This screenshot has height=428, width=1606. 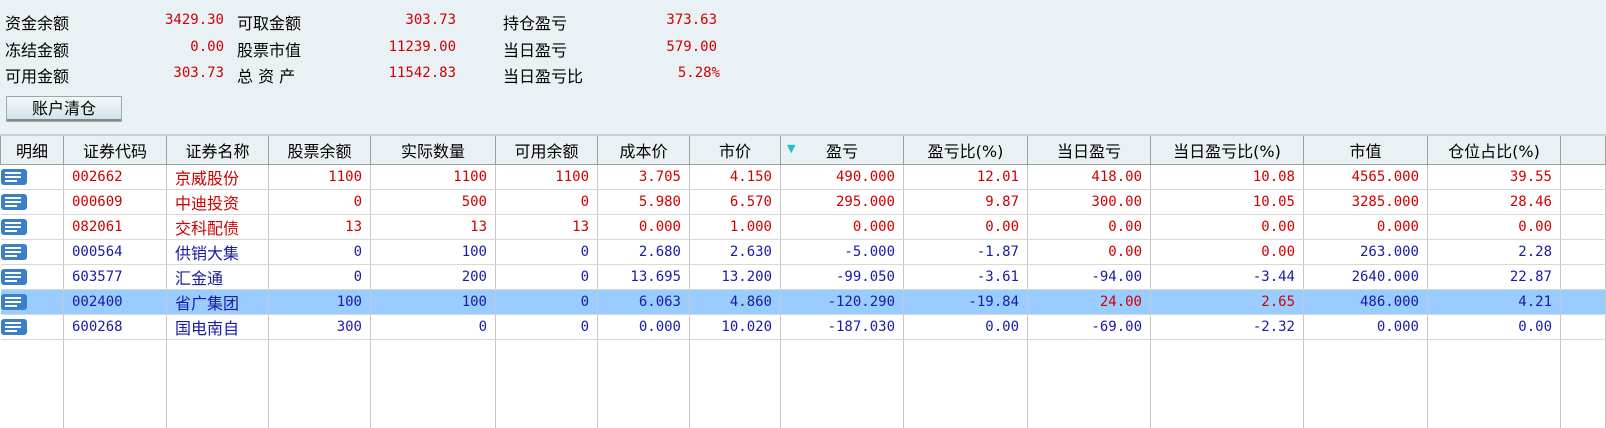 What do you see at coordinates (320, 227) in the screenshot?
I see `cell-stock-balance: 13` at bounding box center [320, 227].